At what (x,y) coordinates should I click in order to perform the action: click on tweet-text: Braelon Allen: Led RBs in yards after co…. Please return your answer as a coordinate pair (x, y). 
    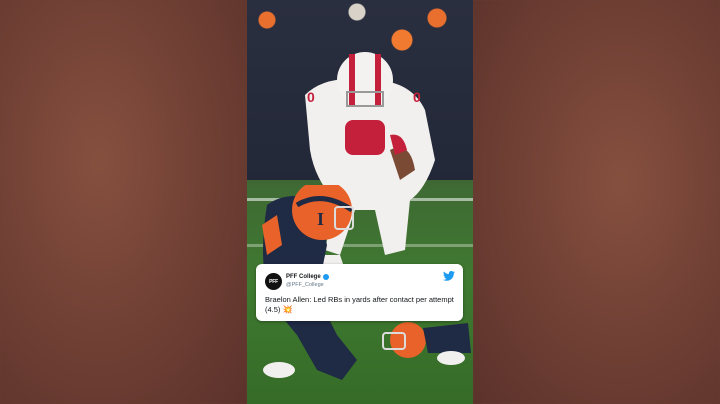
    Looking at the image, I should click on (360, 305).